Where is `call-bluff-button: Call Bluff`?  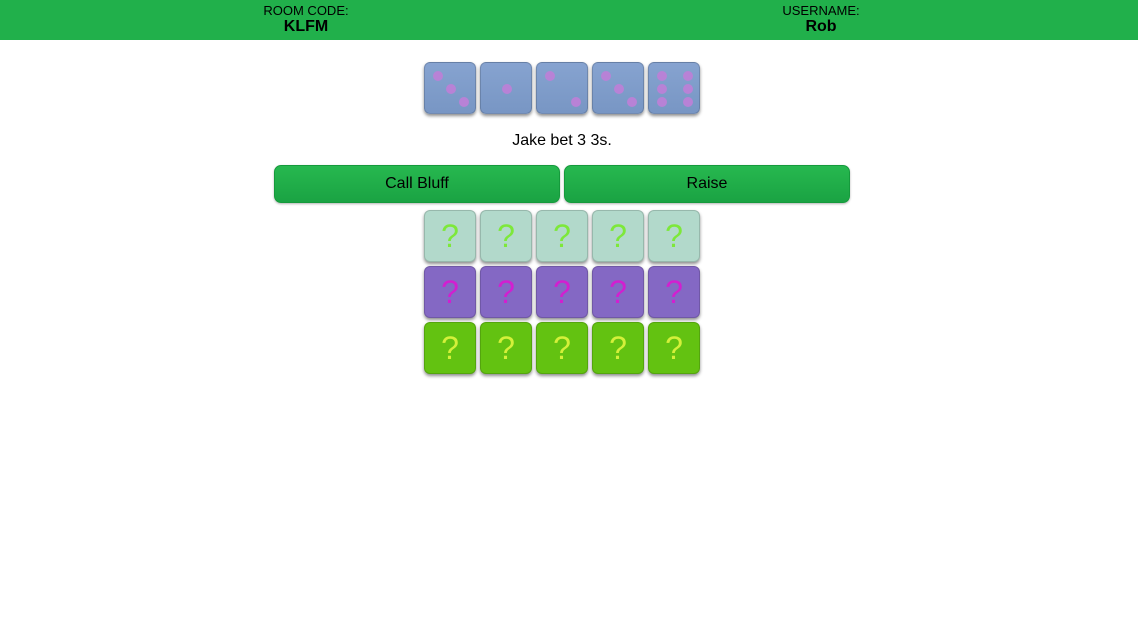 call-bluff-button: Call Bluff is located at coordinates (417, 184).